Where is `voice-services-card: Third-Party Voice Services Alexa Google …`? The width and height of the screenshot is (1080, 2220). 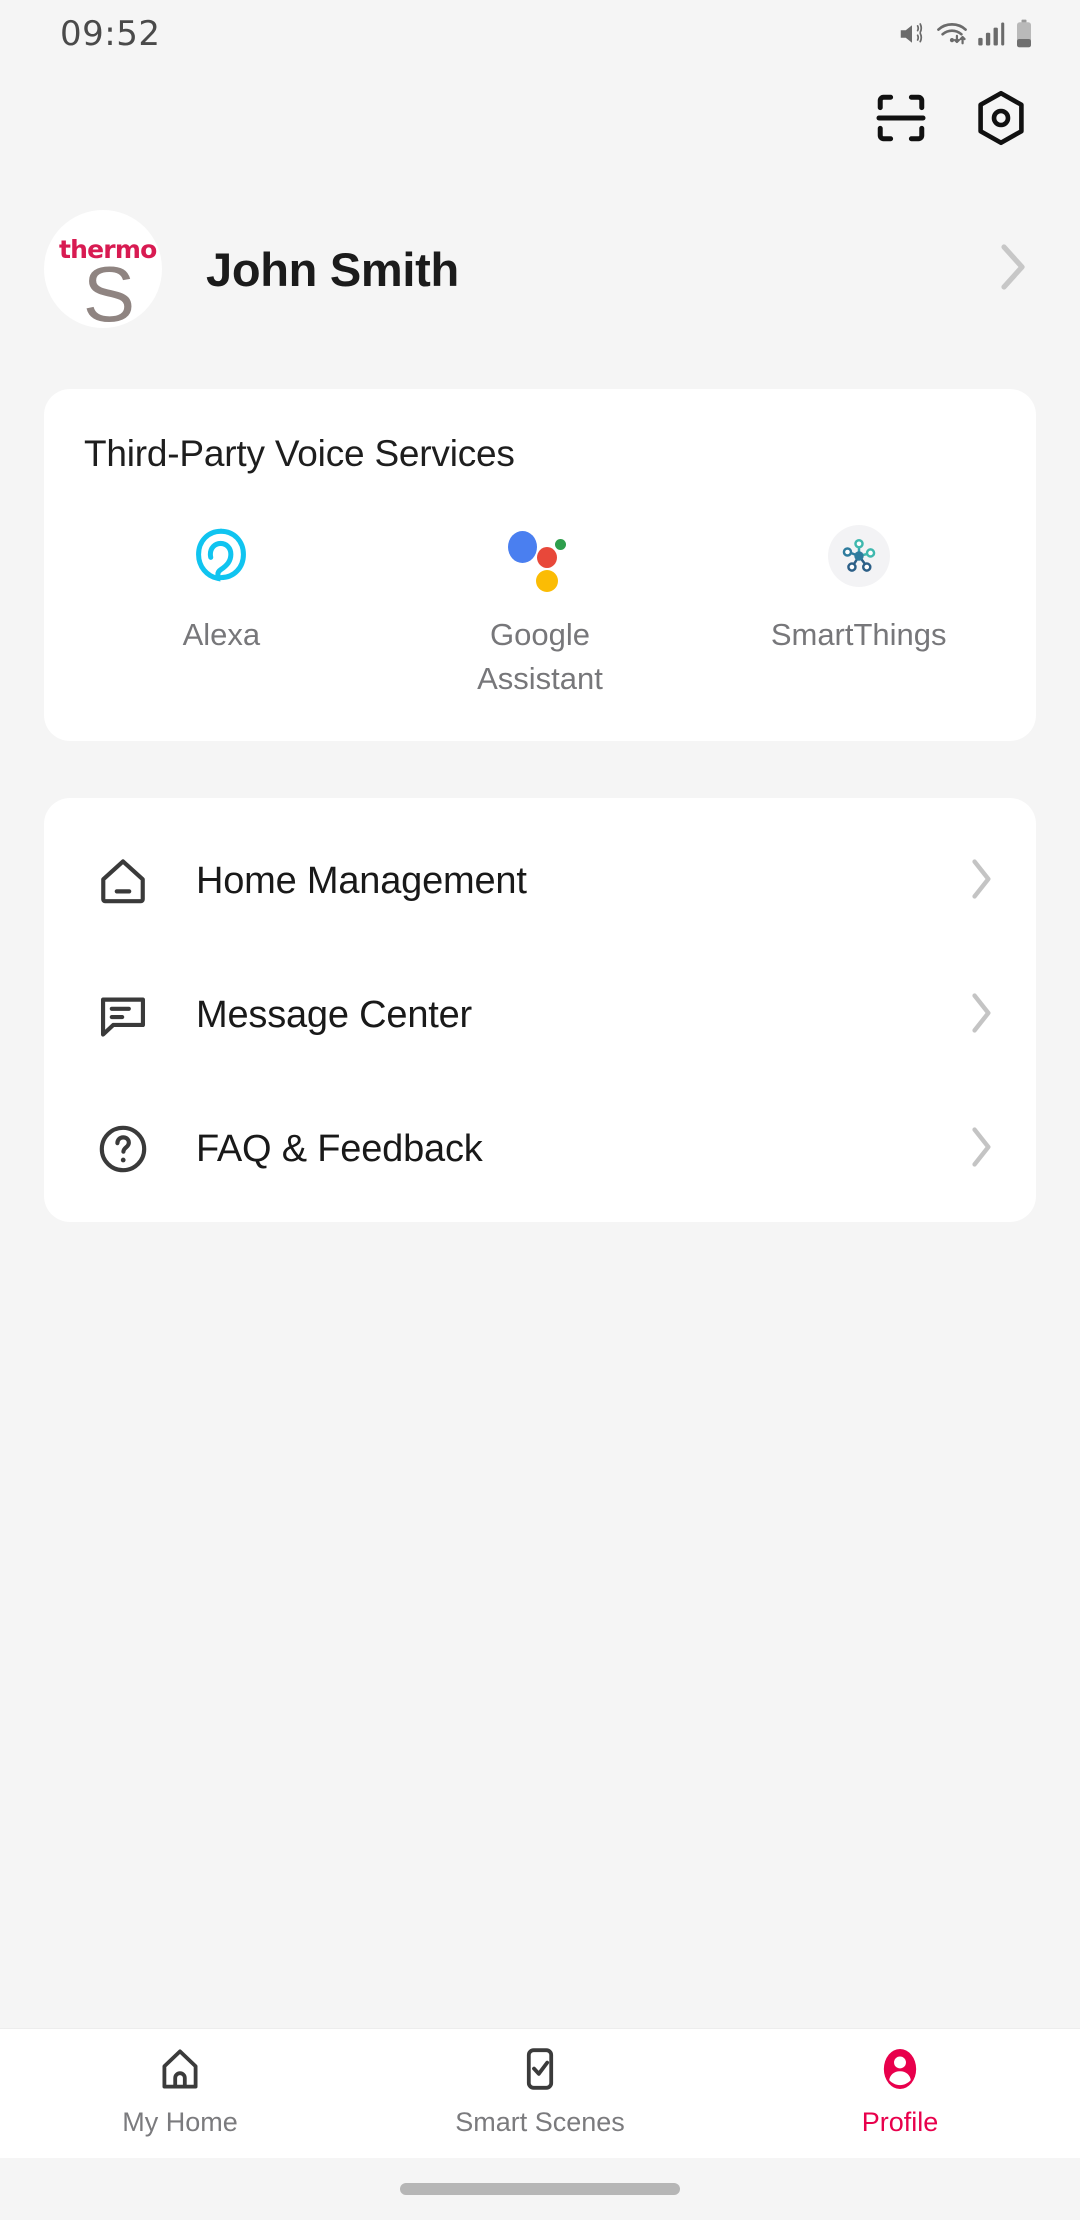
voice-services-card: Third-Party Voice Services Alexa Google … is located at coordinates (540, 565).